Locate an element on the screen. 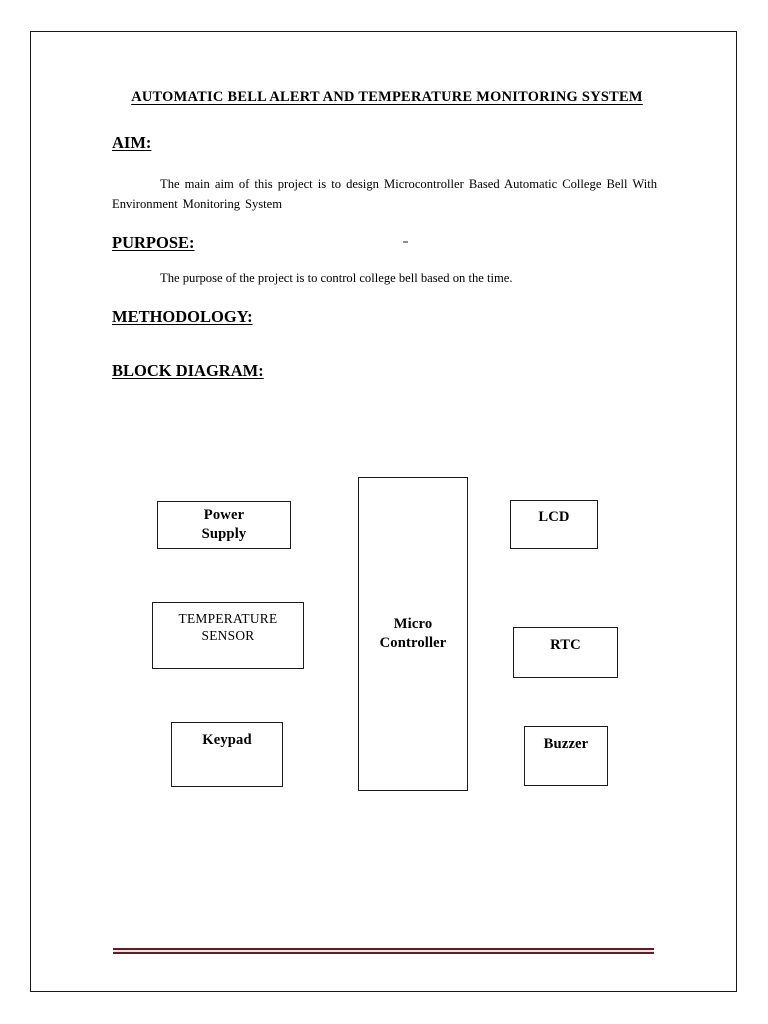 Image resolution: width=768 pixels, height=1024 pixels. block-power-supply-label: Power Supply is located at coordinates (224, 524).